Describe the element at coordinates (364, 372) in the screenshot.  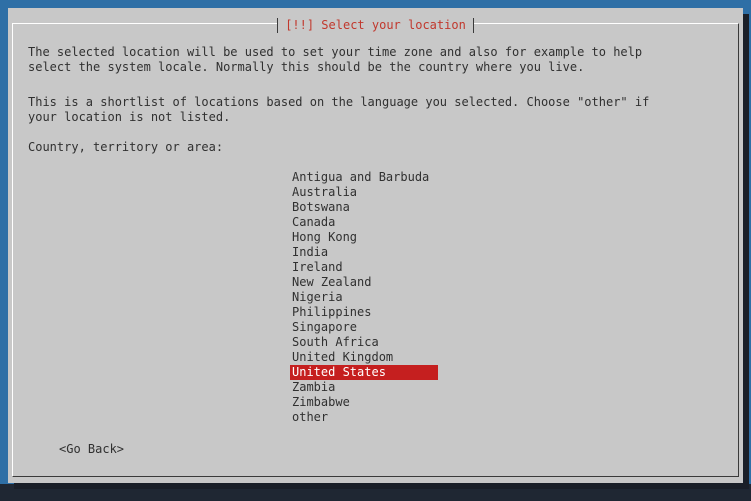
I see `location-item-selected: United States` at that location.